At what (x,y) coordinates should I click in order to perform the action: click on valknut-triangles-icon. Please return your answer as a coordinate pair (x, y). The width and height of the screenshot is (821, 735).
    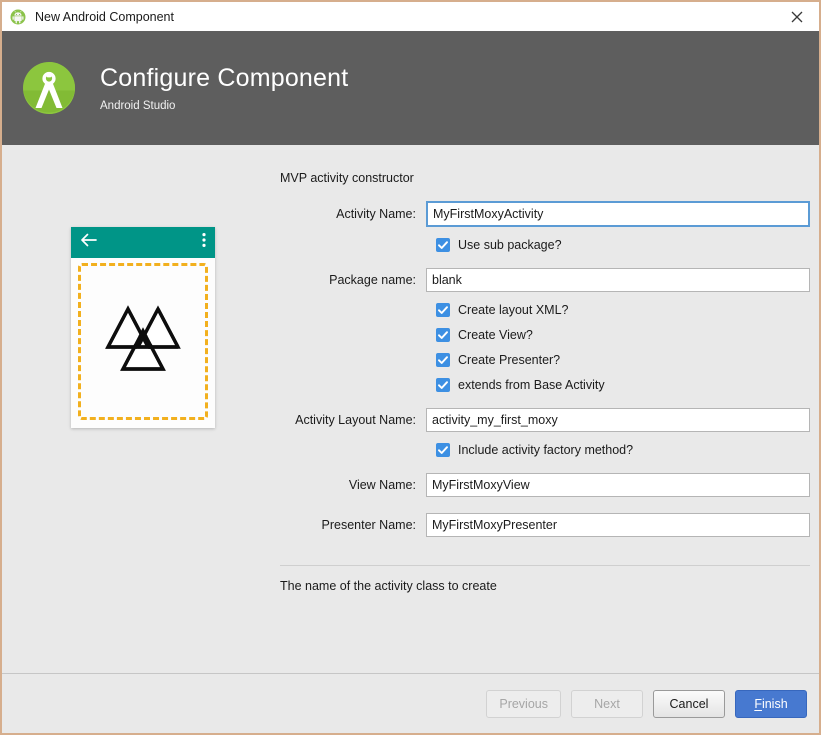
    Looking at the image, I should click on (143, 341).